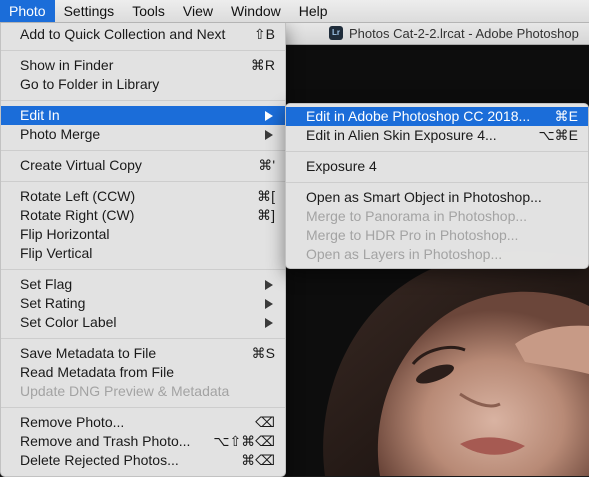 This screenshot has width=589, height=477. What do you see at coordinates (143, 115) in the screenshot?
I see `menu-item-edit-in: Edit In` at bounding box center [143, 115].